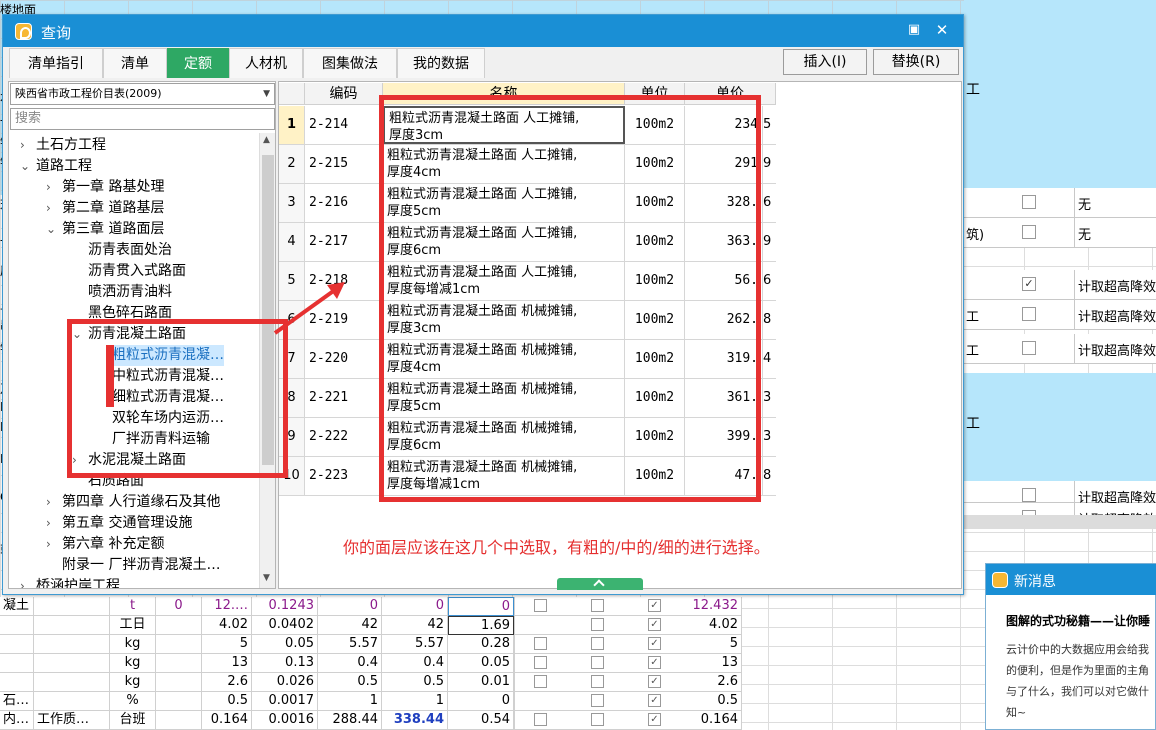  I want to click on table-cell: 工日, so click(133, 625).